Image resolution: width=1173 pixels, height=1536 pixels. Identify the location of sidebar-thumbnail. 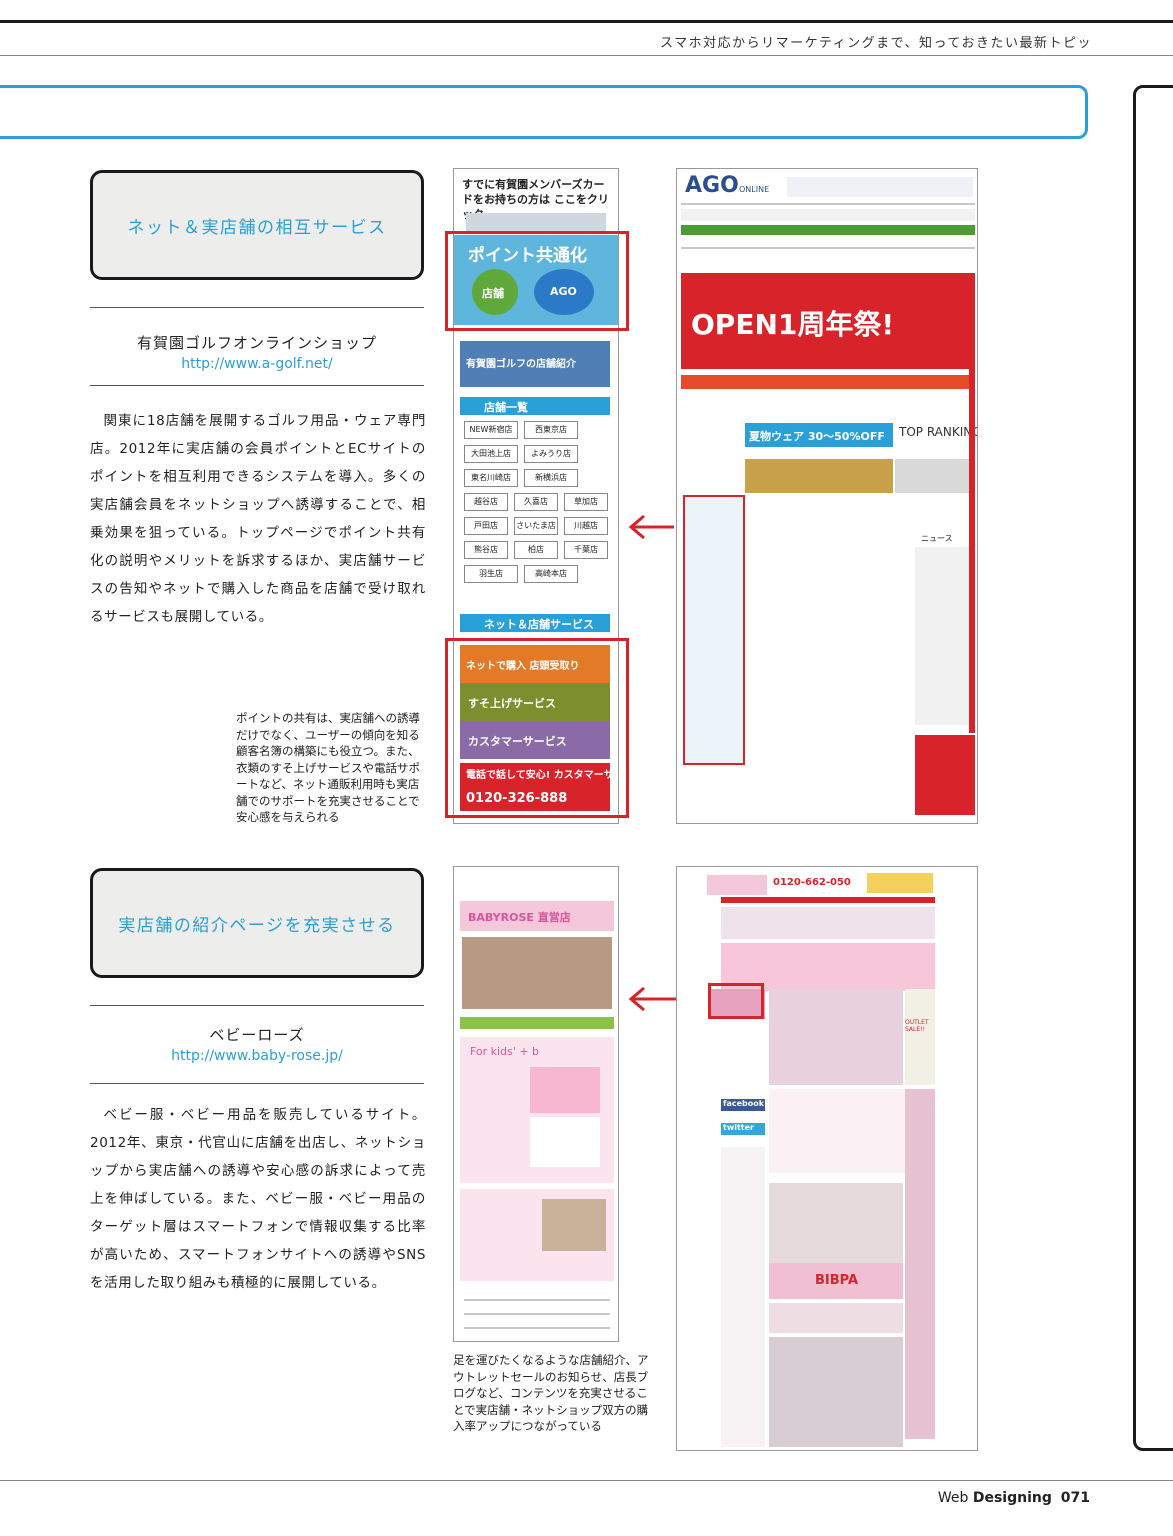
(714, 630).